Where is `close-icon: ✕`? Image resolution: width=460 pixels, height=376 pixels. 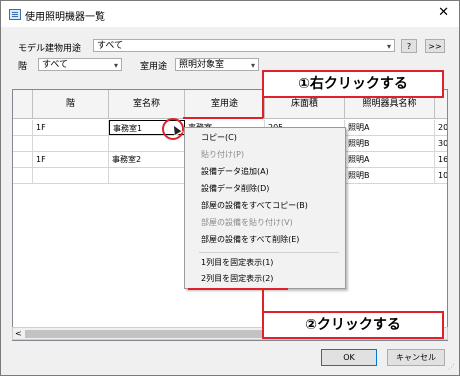 close-icon: ✕ is located at coordinates (443, 12).